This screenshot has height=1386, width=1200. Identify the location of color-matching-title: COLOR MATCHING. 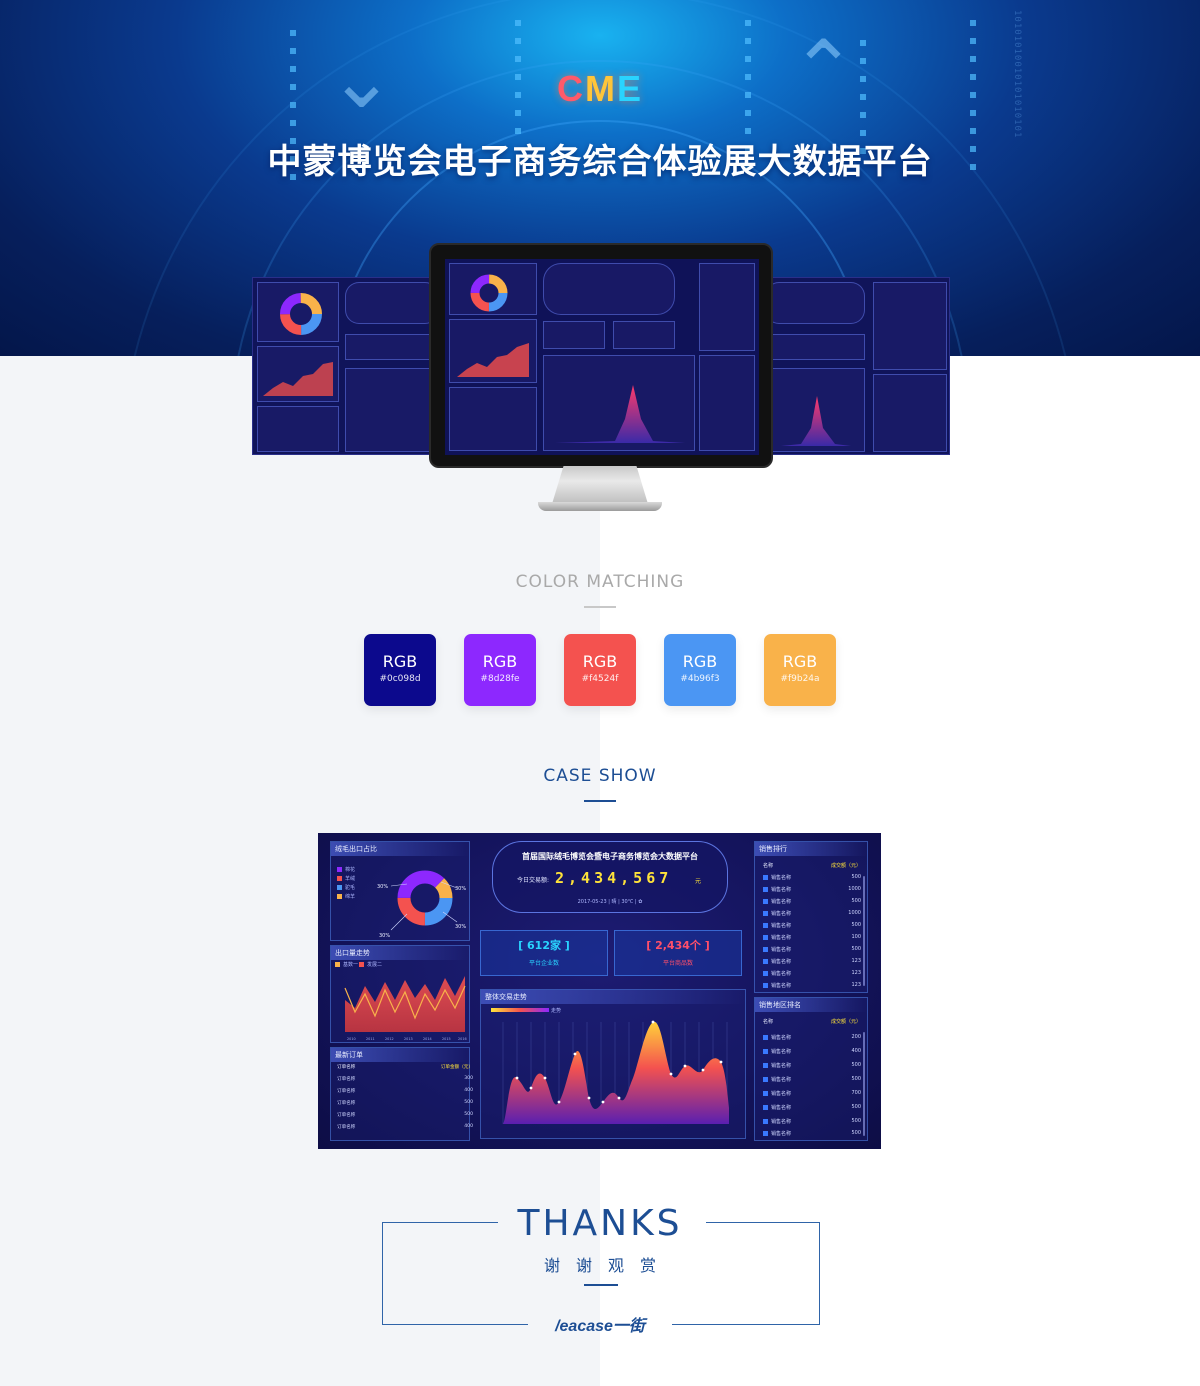
(600, 582).